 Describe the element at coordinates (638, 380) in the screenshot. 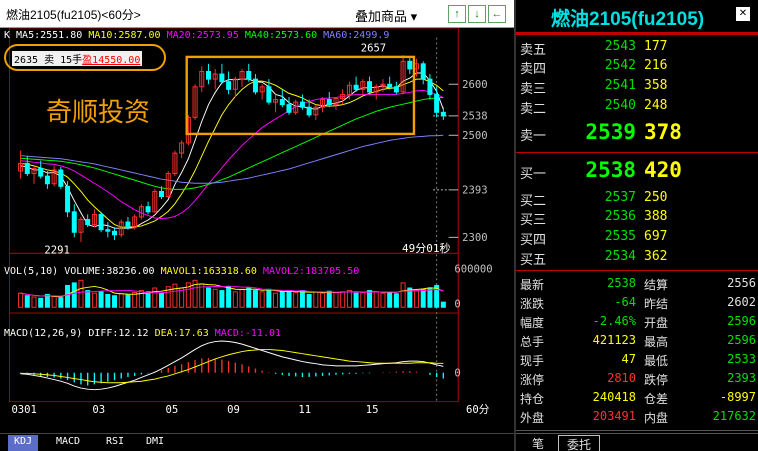

I see `stat-row: 涨停 2810 跌停 2393` at that location.